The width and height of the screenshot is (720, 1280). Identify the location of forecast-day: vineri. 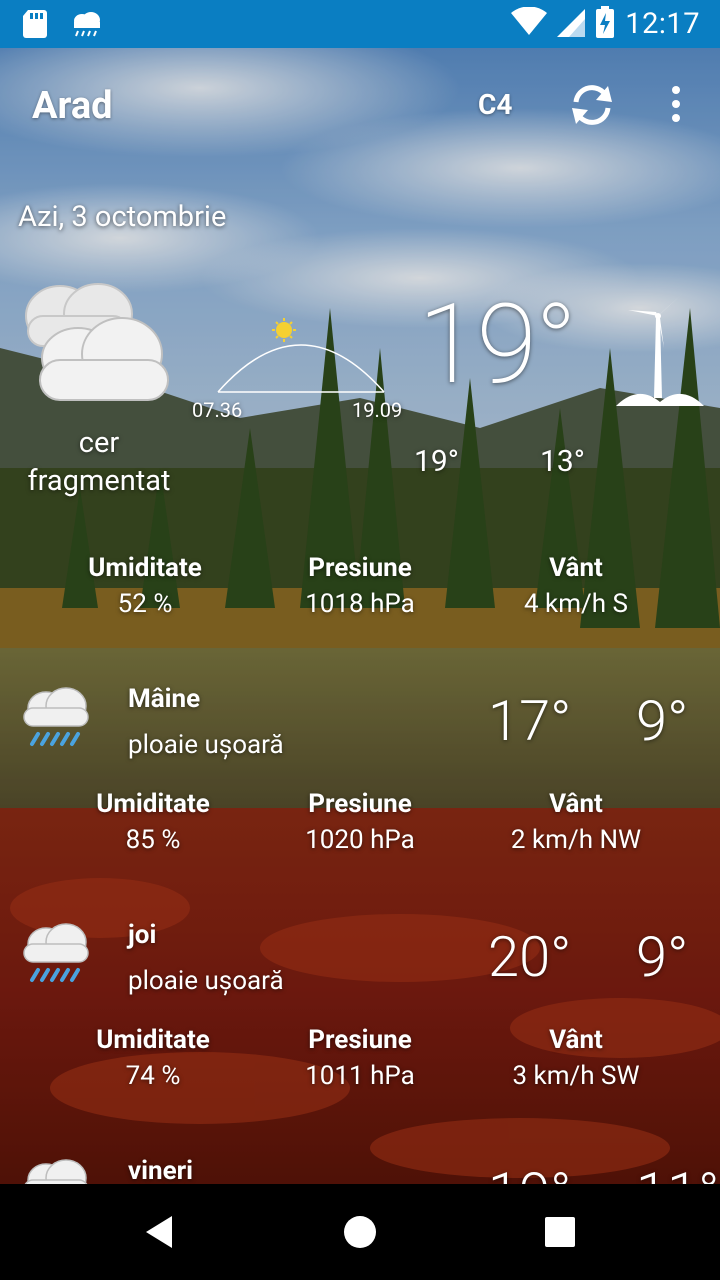
(161, 1171).